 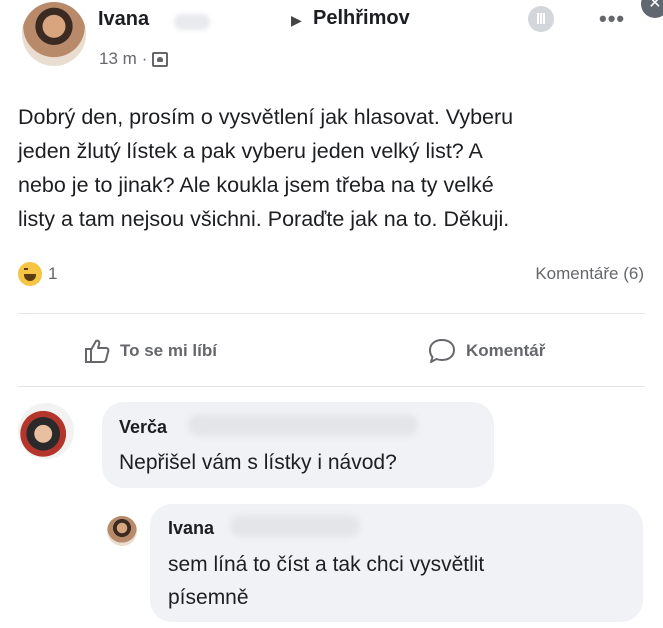 I want to click on post-actions-bar: To se mi líbí Komentář, so click(x=331, y=355).